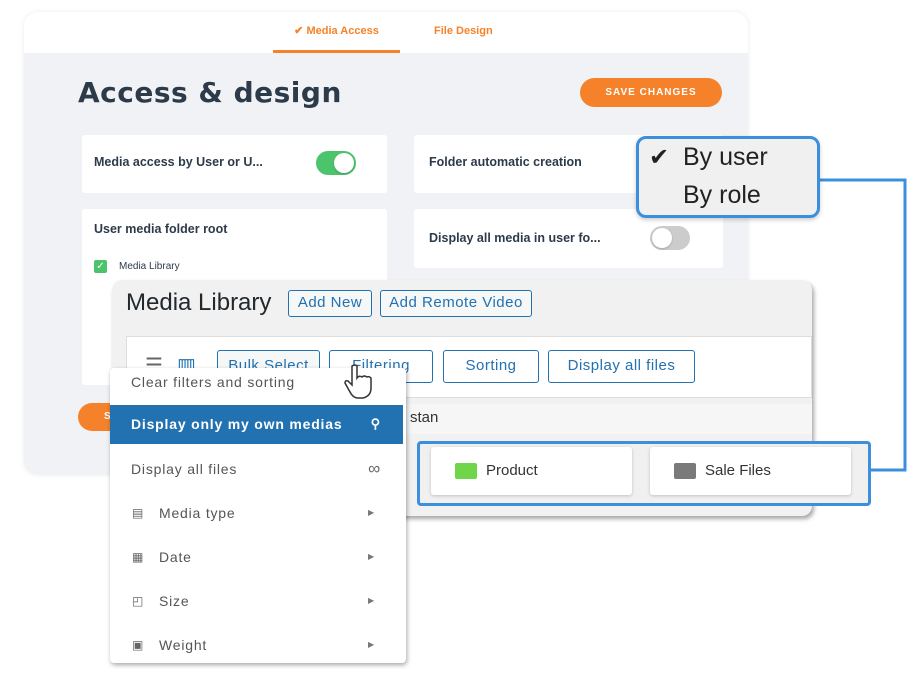  What do you see at coordinates (210, 92) in the screenshot?
I see `page-title: Access & design` at bounding box center [210, 92].